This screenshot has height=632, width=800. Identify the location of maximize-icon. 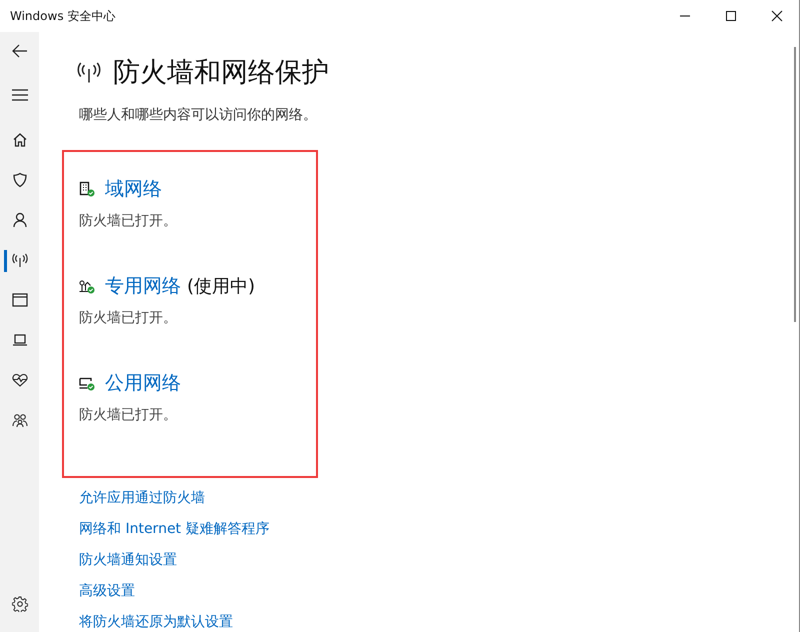
(731, 16).